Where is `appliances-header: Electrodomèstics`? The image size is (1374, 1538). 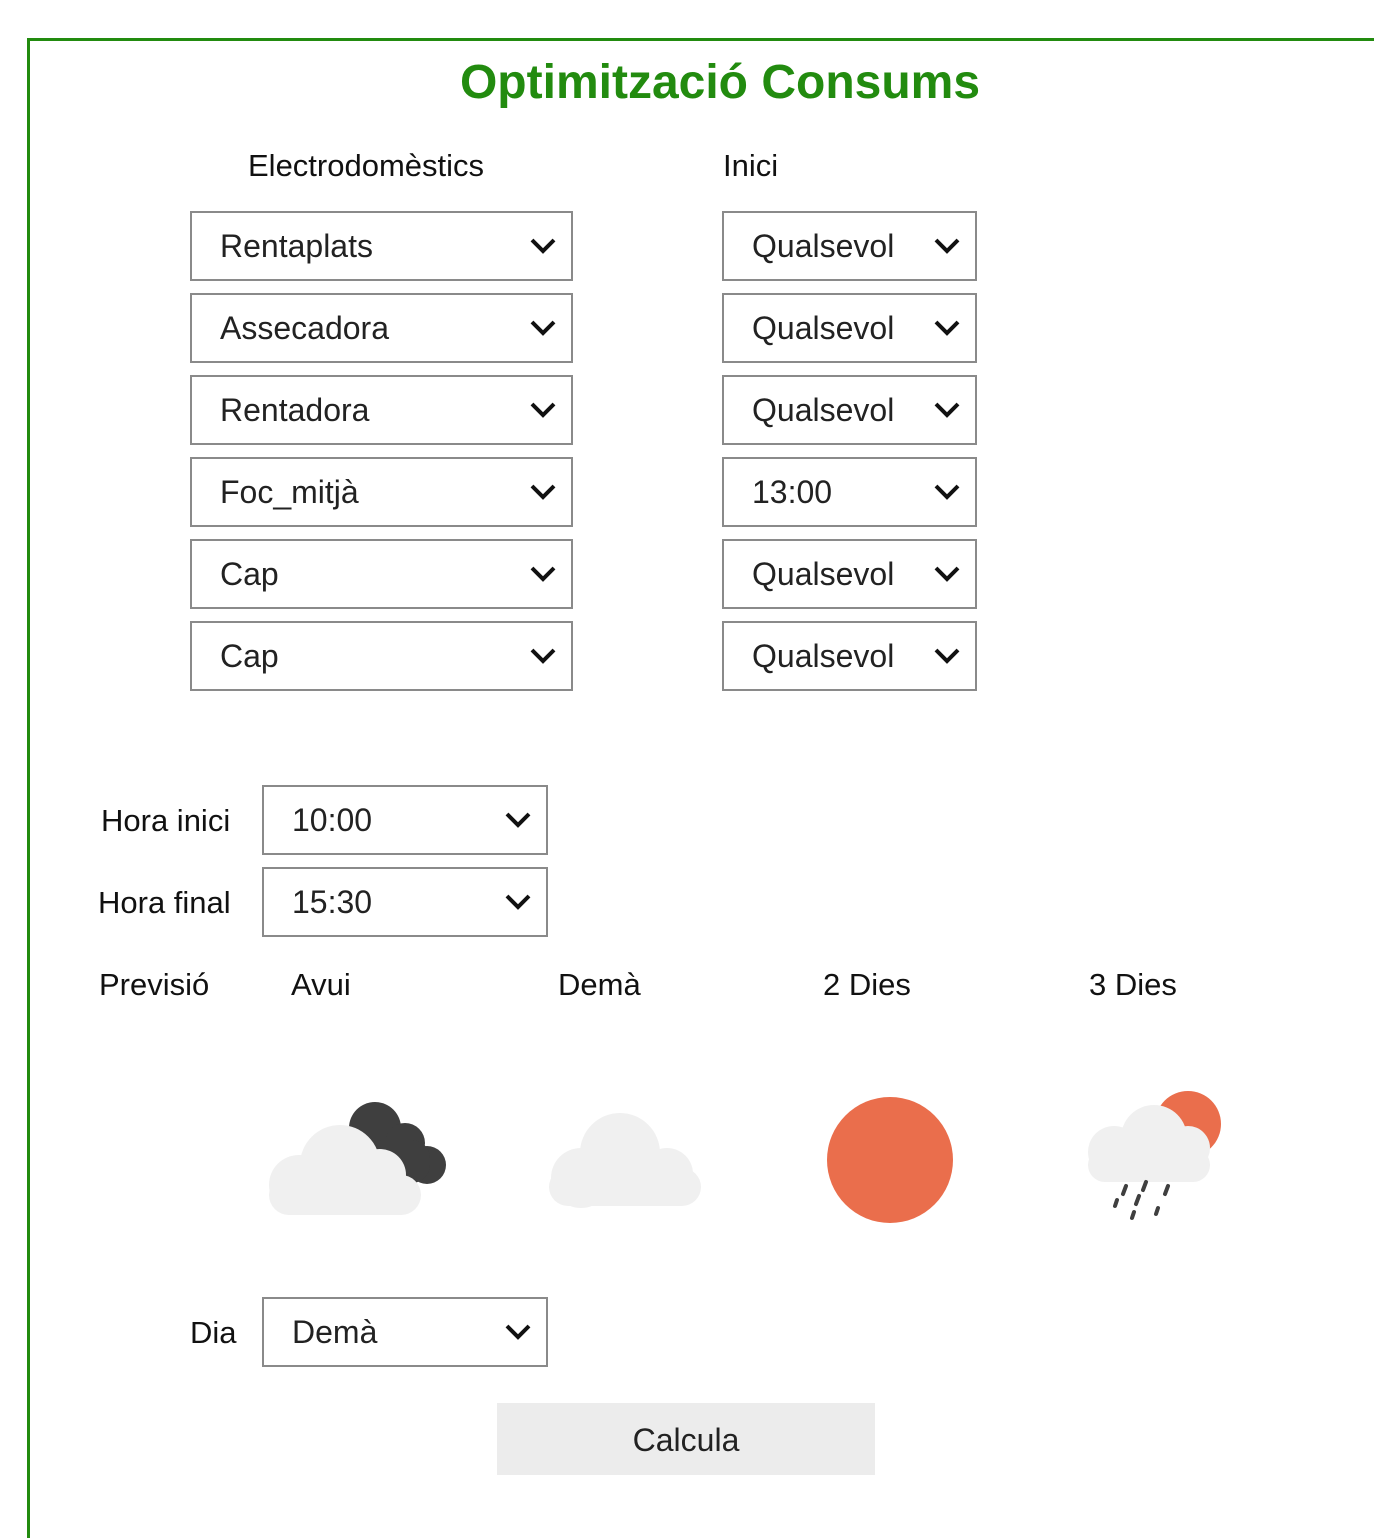 appliances-header: Electrodomèstics is located at coordinates (366, 165).